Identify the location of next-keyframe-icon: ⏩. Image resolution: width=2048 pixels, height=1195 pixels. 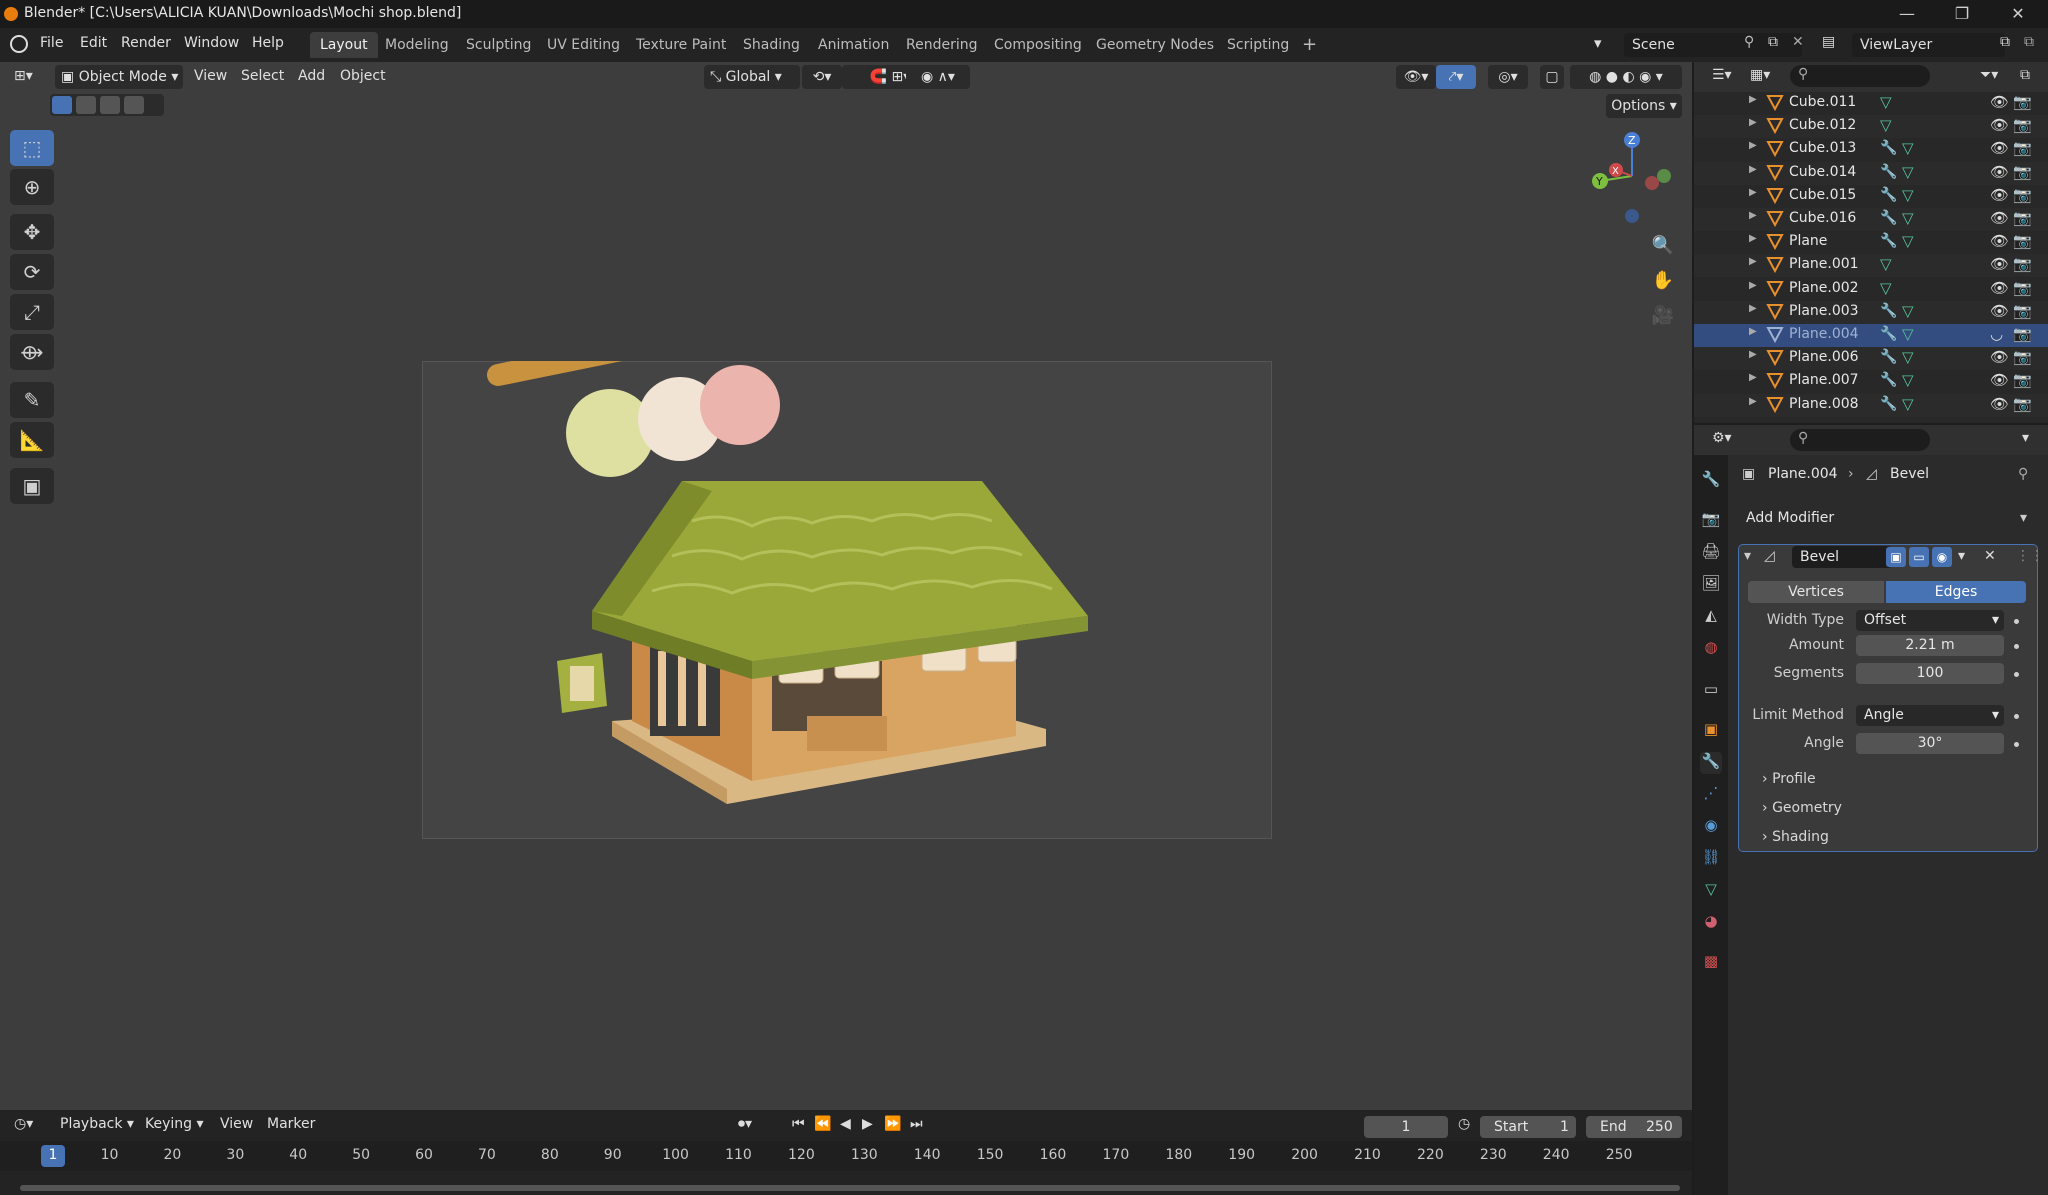
(892, 1124).